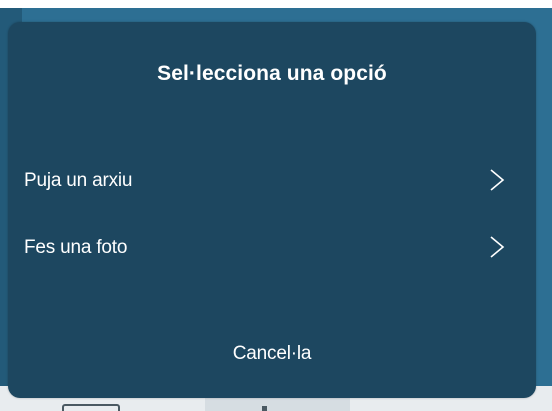 This screenshot has width=552, height=411. I want to click on upload-file-label: Puja un arxiu, so click(78, 180).